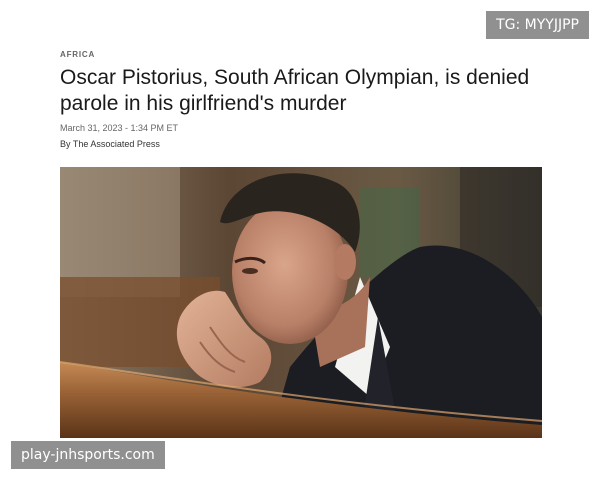 This screenshot has height=480, width=600. I want to click on watermark-site: play-jnhsports.com, so click(88, 455).